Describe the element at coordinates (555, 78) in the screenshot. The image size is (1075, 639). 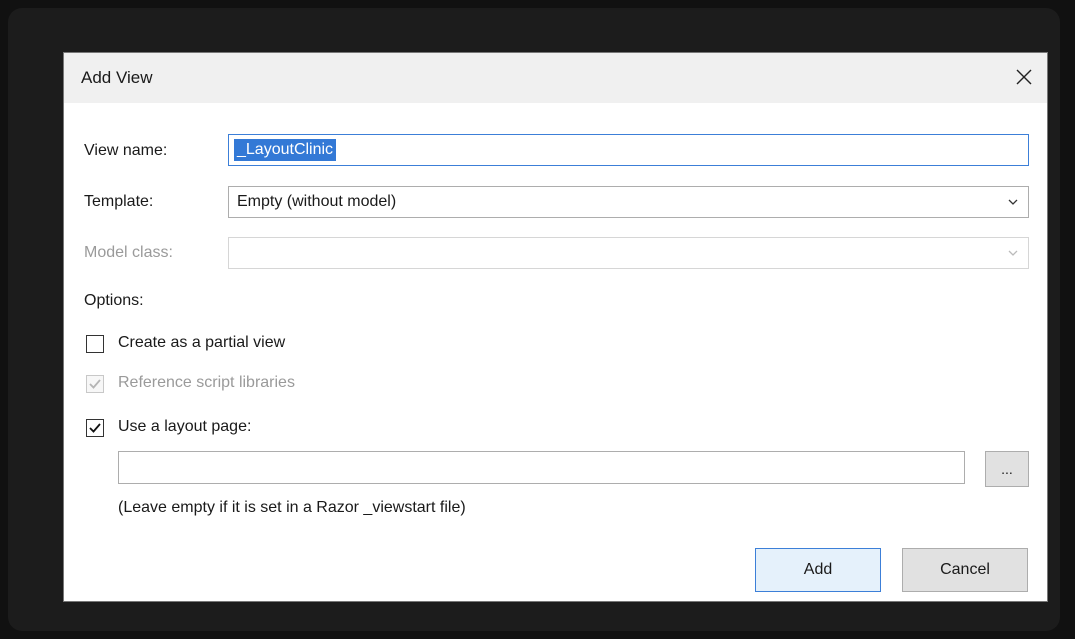
I see `dialog-titlebar: Add View` at that location.